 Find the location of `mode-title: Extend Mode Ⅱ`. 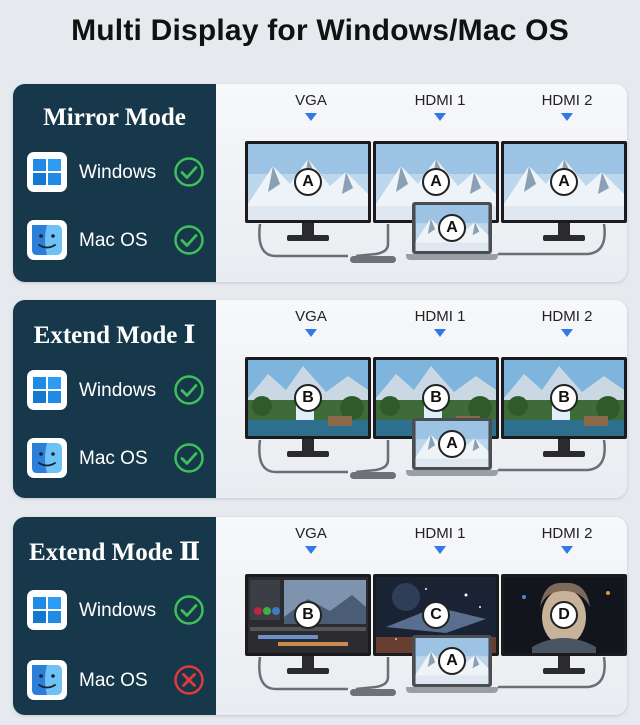

mode-title: Extend Mode Ⅱ is located at coordinates (114, 552).